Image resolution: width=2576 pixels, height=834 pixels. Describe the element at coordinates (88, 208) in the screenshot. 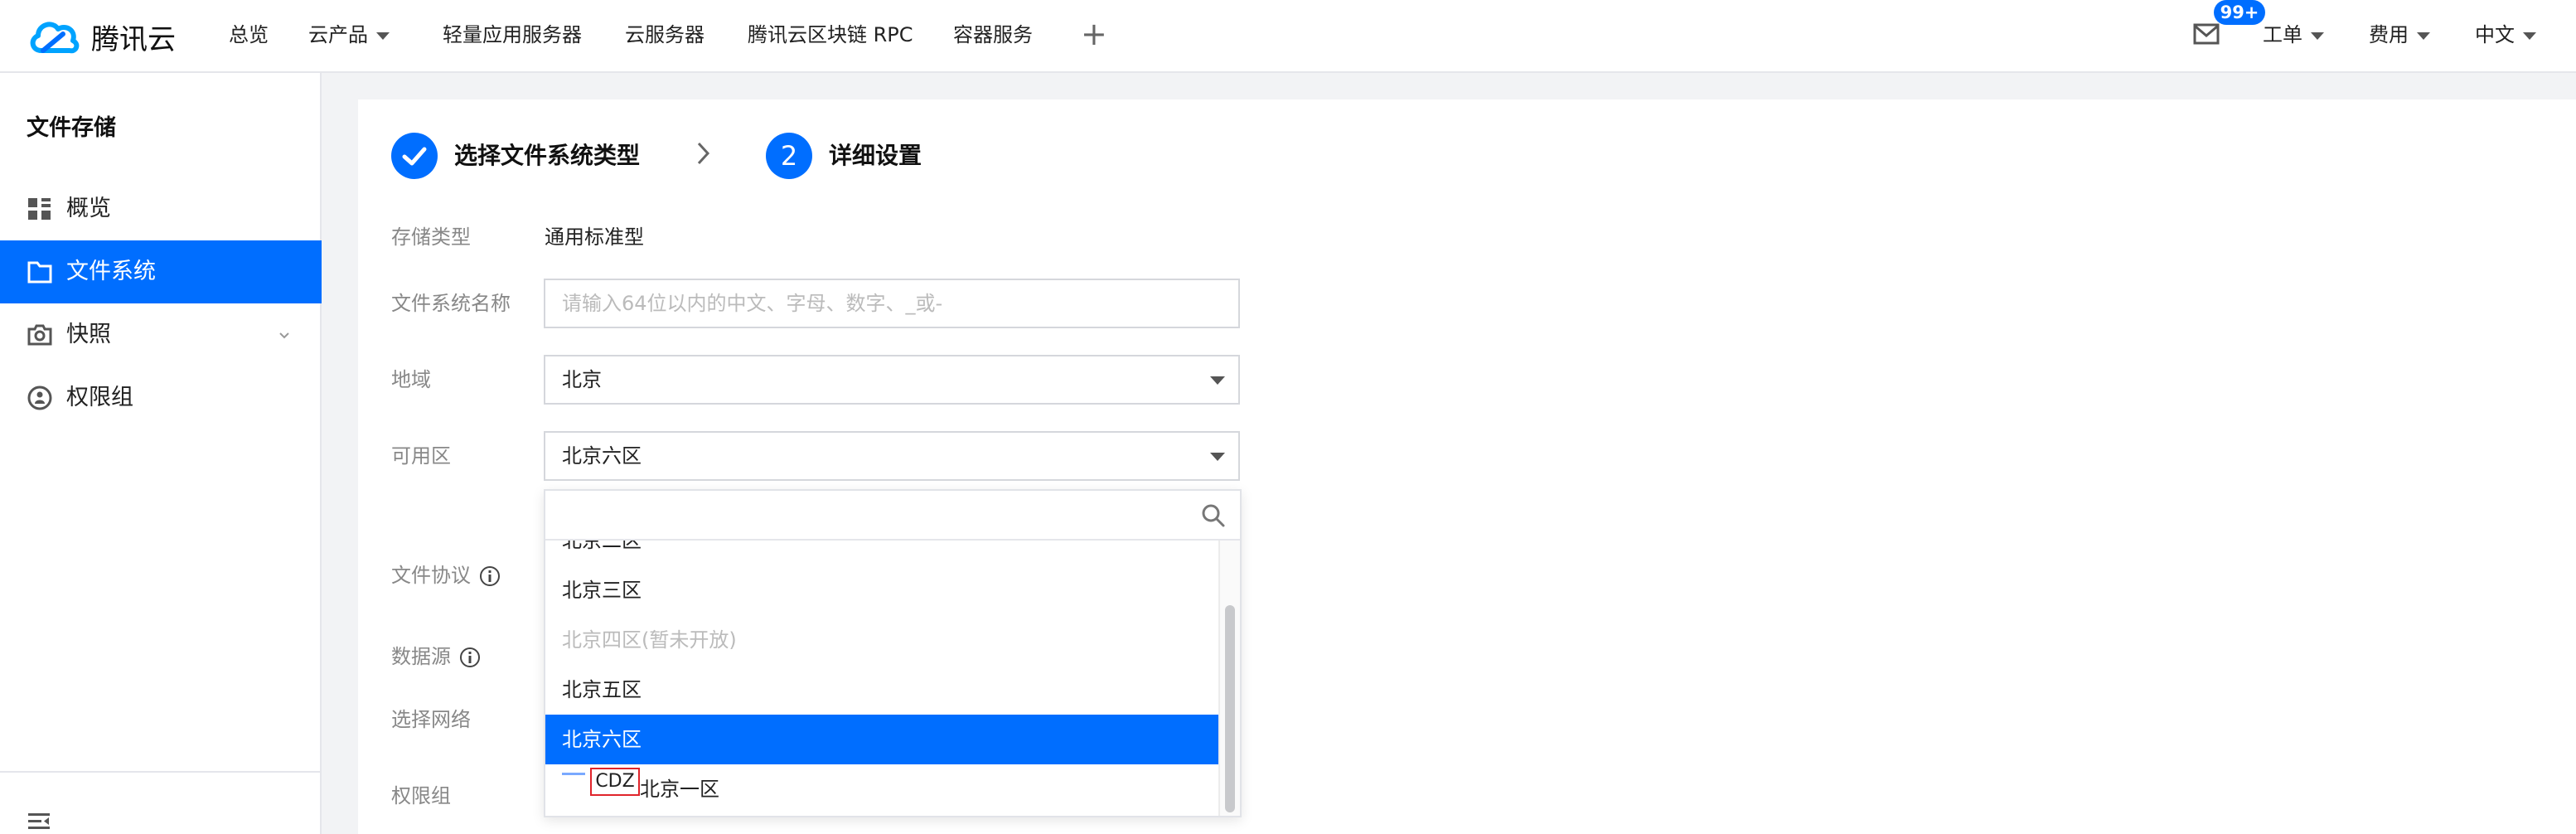

I see `sidebar-item-label: 概览` at that location.